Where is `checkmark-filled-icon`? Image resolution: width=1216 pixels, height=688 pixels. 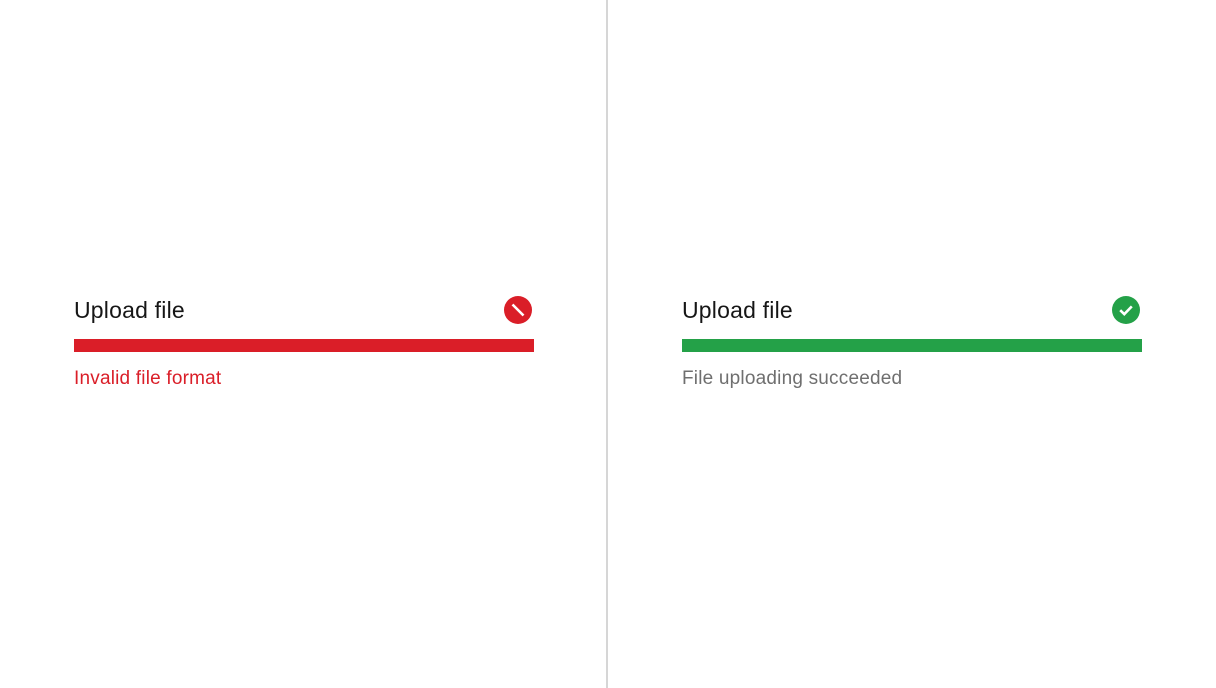 checkmark-filled-icon is located at coordinates (1126, 310).